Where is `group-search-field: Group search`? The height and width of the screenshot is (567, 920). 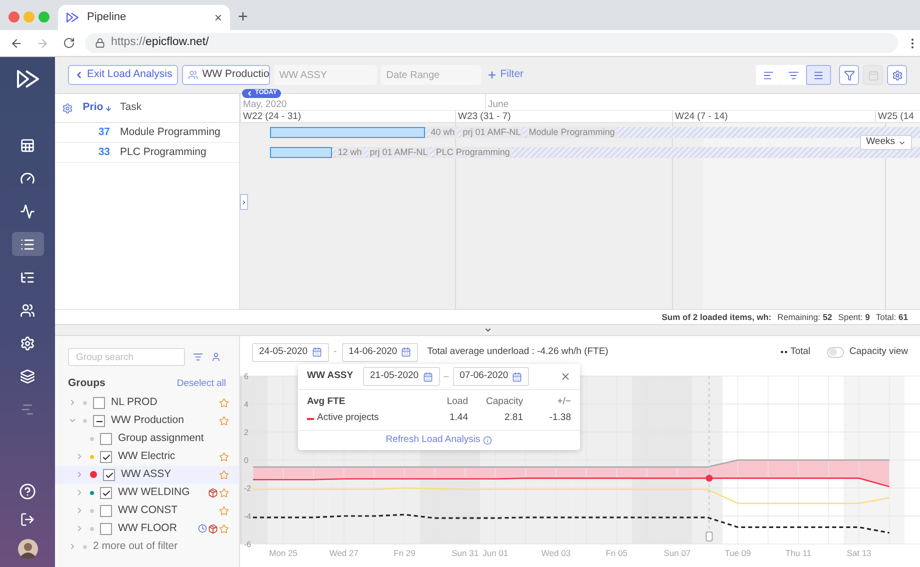
group-search-field: Group search is located at coordinates (126, 357).